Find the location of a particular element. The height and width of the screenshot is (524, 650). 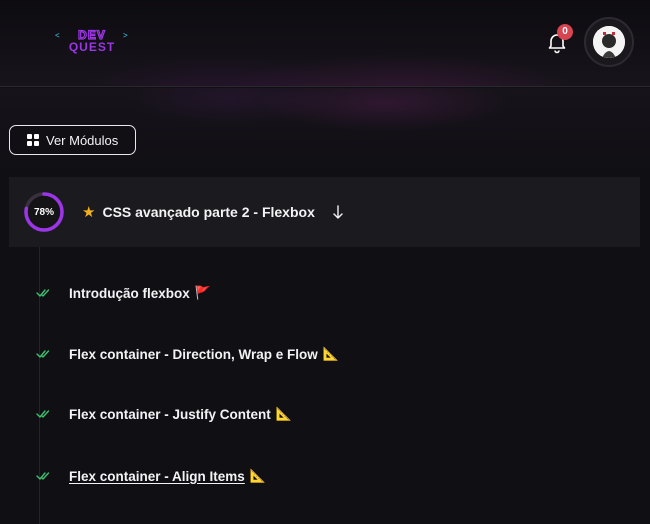

module-title-row: ★ CSS avançado parte 2 - Flexbox is located at coordinates (198, 212).